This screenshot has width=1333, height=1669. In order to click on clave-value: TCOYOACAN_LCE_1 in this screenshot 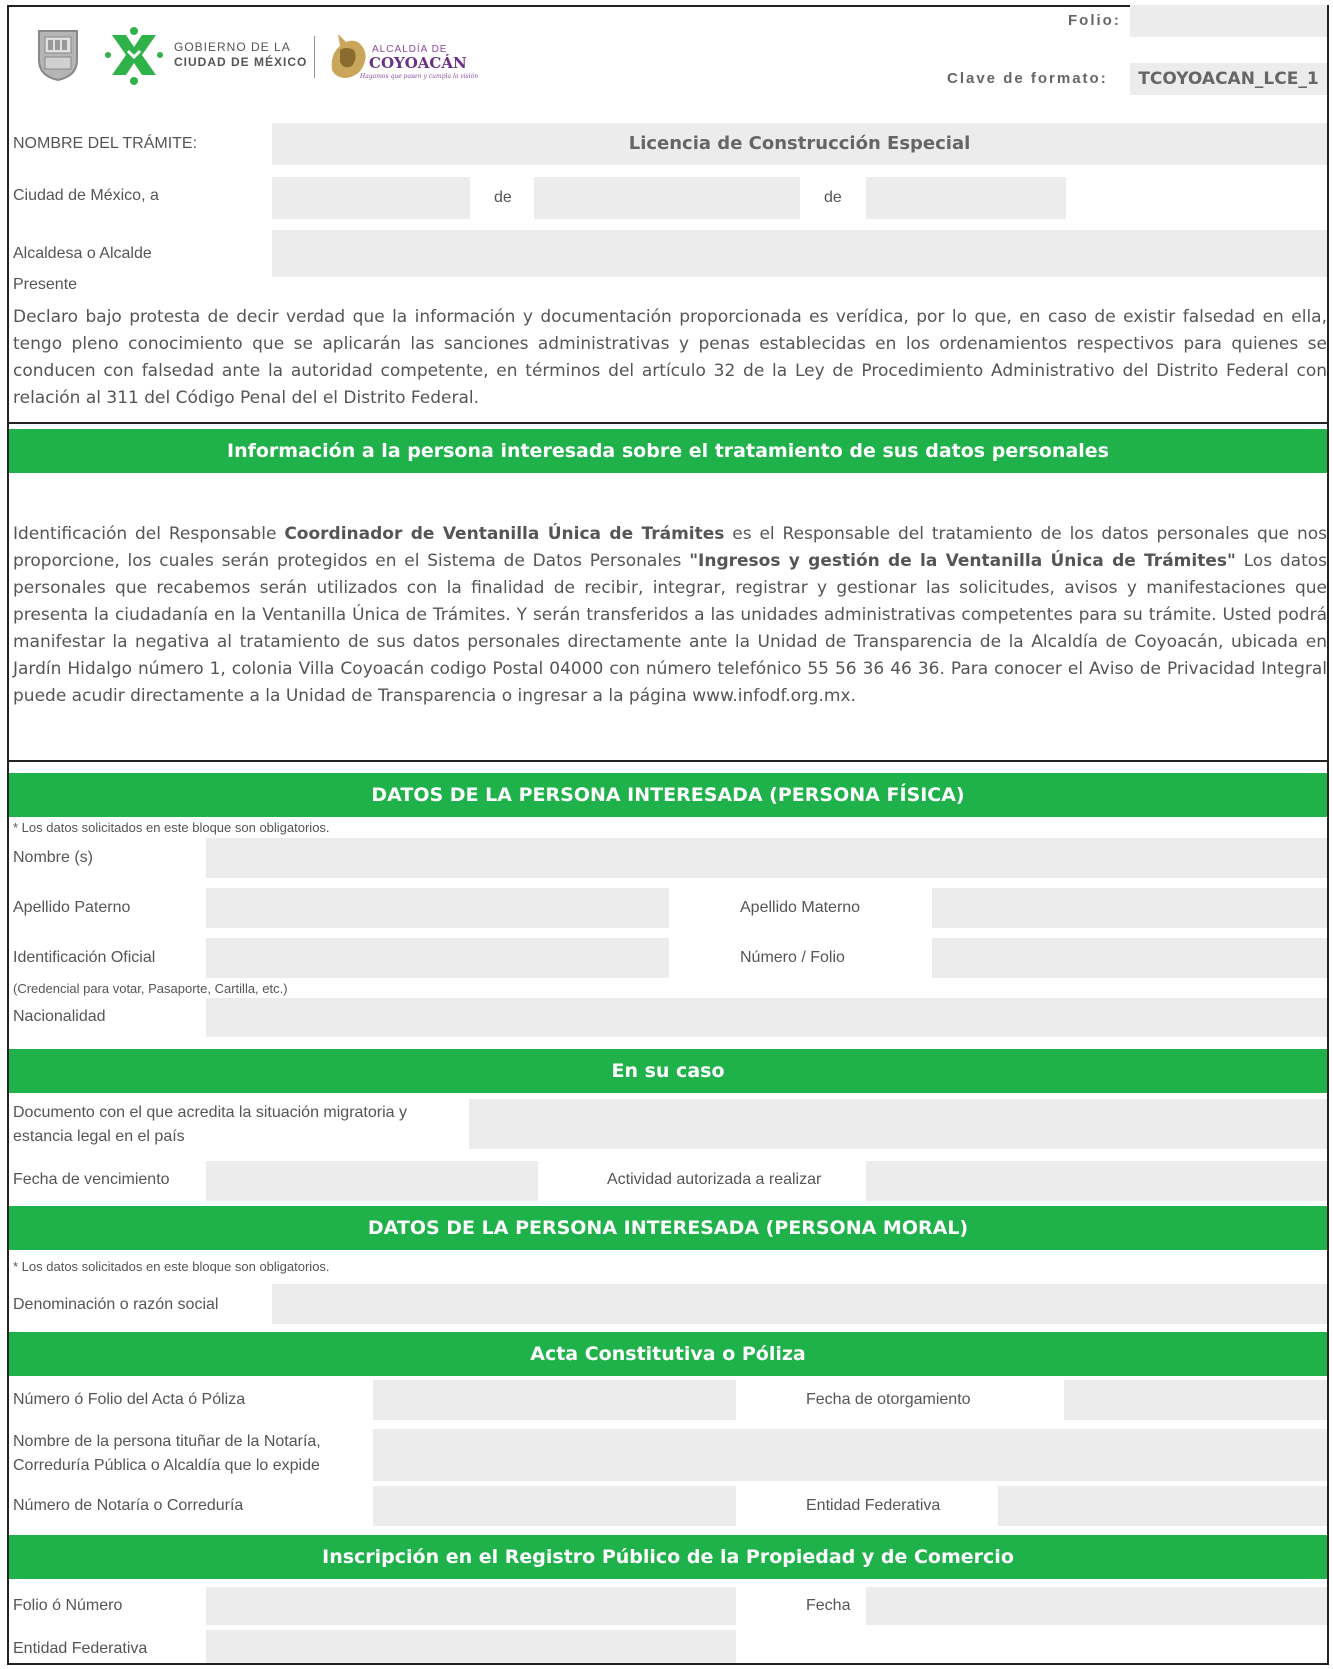, I will do `click(1228, 79)`.